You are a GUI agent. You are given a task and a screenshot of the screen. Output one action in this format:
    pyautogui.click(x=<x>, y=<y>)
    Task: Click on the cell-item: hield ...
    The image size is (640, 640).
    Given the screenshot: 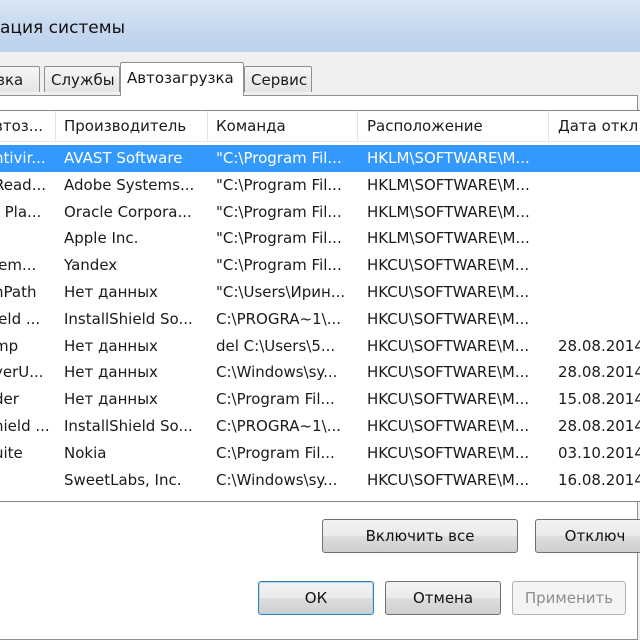 What is the action you would take?
    pyautogui.click(x=25, y=426)
    